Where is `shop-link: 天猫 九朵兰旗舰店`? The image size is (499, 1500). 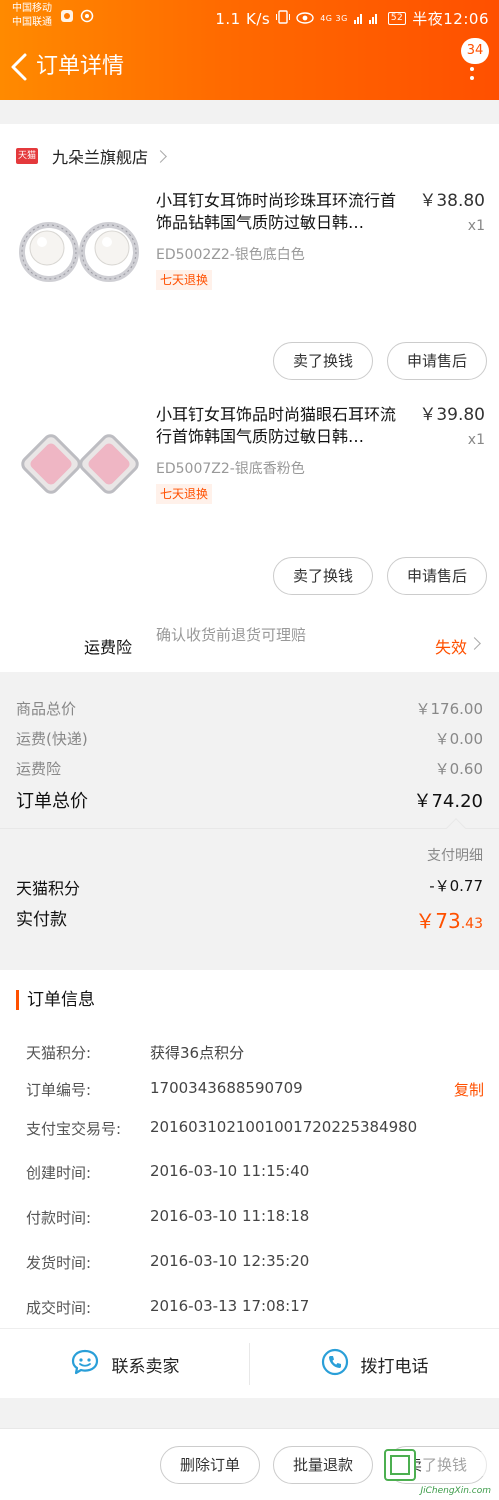
shop-link: 天猫 九朵兰旗舰店 is located at coordinates (91, 156).